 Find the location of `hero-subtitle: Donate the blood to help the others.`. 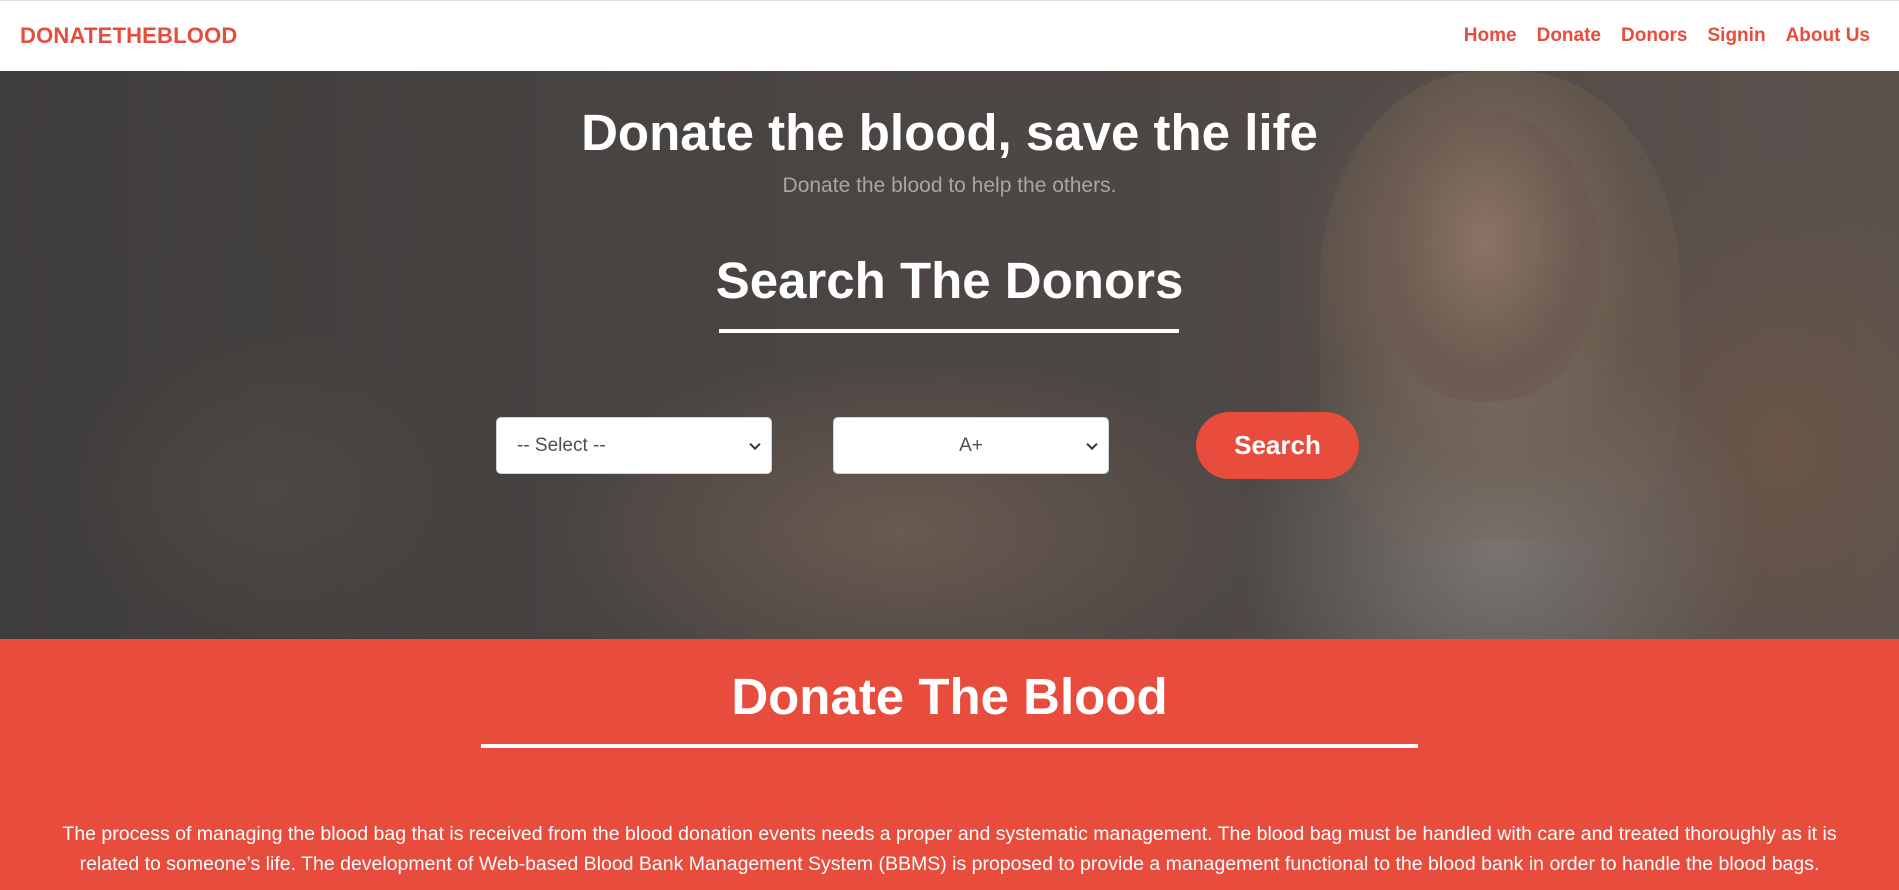

hero-subtitle: Donate the blood to help the others. is located at coordinates (949, 185).